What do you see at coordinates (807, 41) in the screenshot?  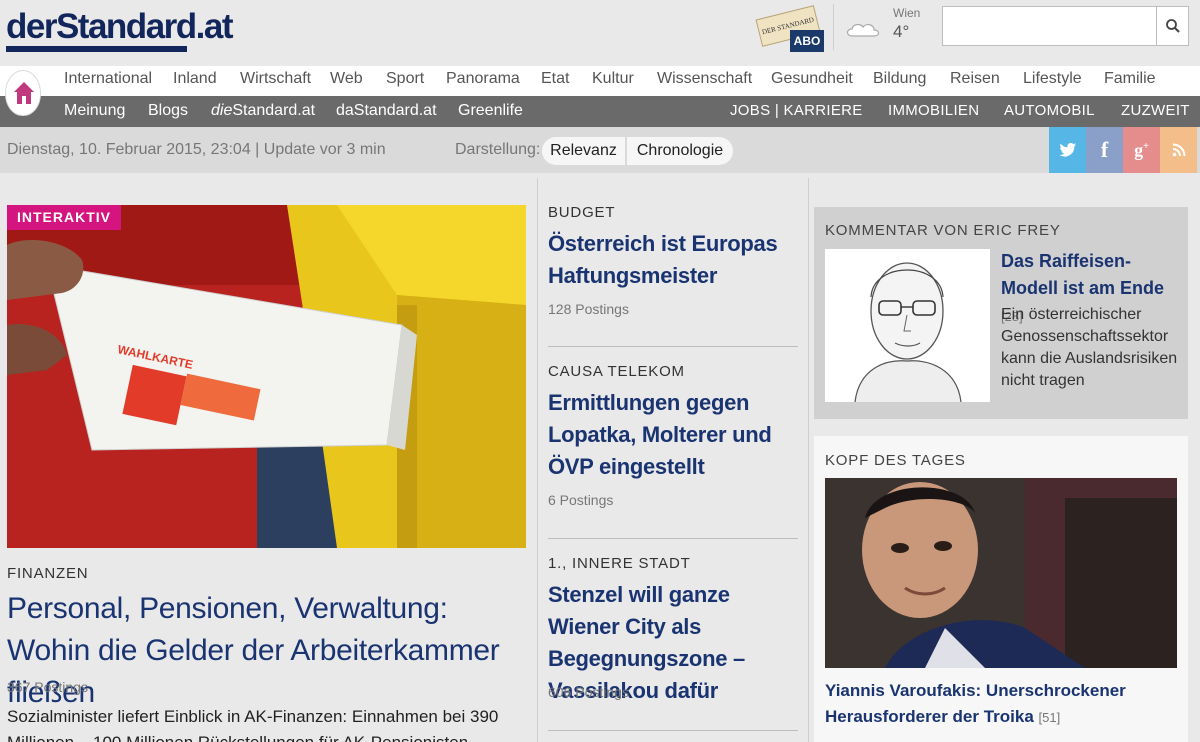 I see `abo-badge: ABO` at bounding box center [807, 41].